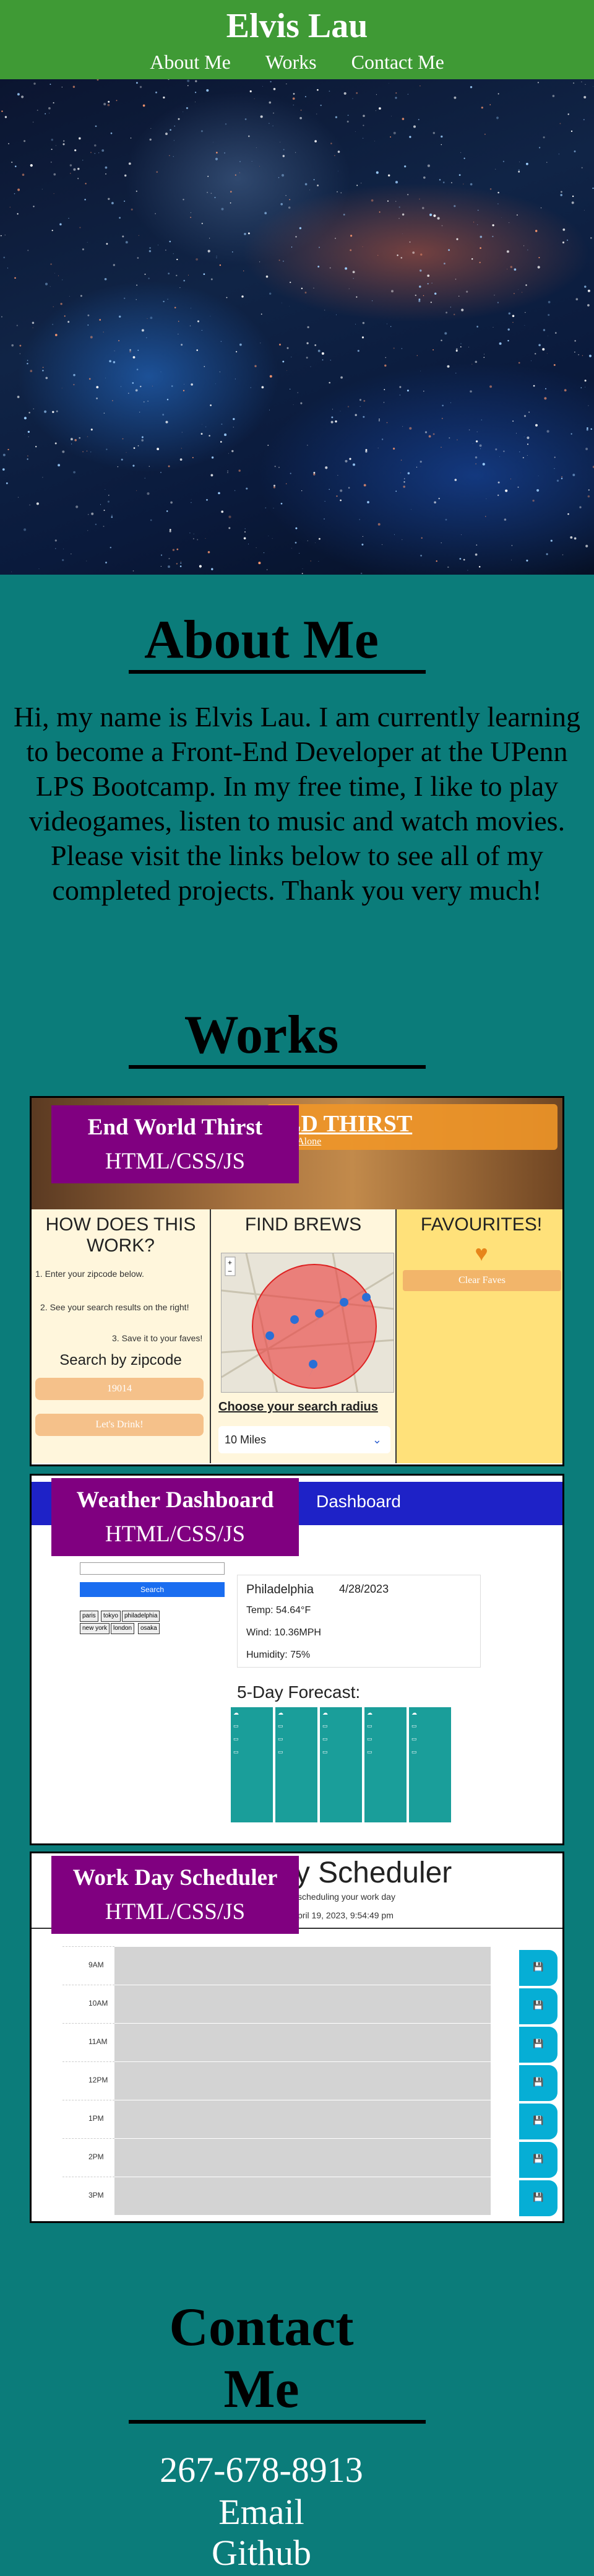  What do you see at coordinates (277, 2422) in the screenshot?
I see `contact-divider` at bounding box center [277, 2422].